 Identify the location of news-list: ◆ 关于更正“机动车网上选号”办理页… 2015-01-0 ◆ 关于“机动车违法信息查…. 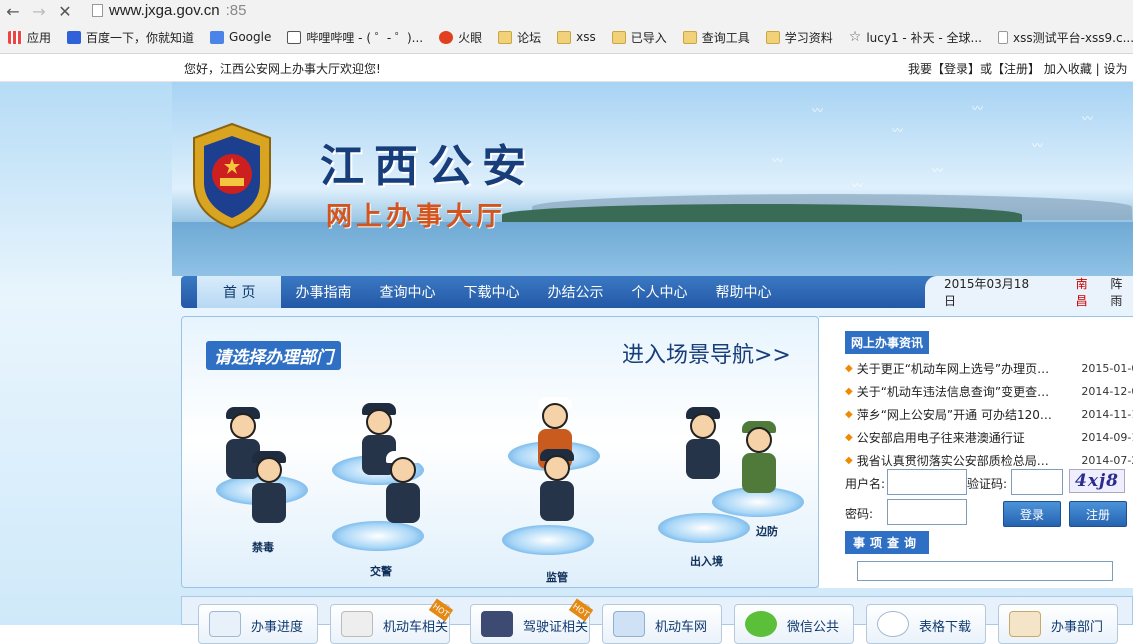
(989, 414).